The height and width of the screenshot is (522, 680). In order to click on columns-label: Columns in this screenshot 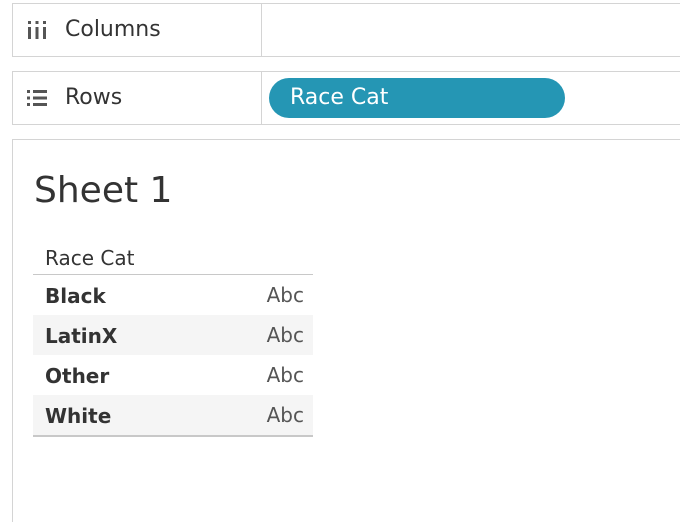, I will do `click(113, 29)`.